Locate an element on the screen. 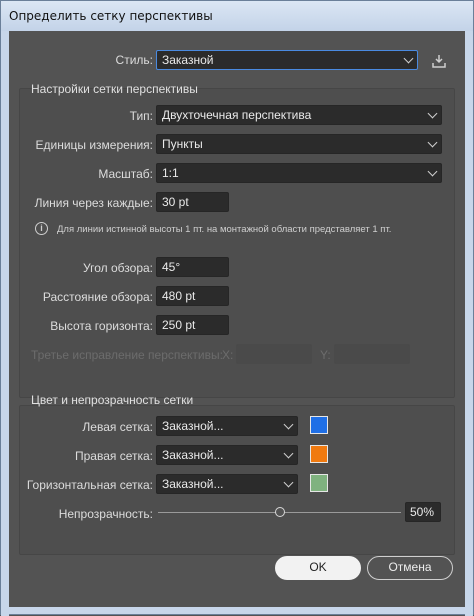 The image size is (474, 616). type-label: Тип: is located at coordinates (141, 116).